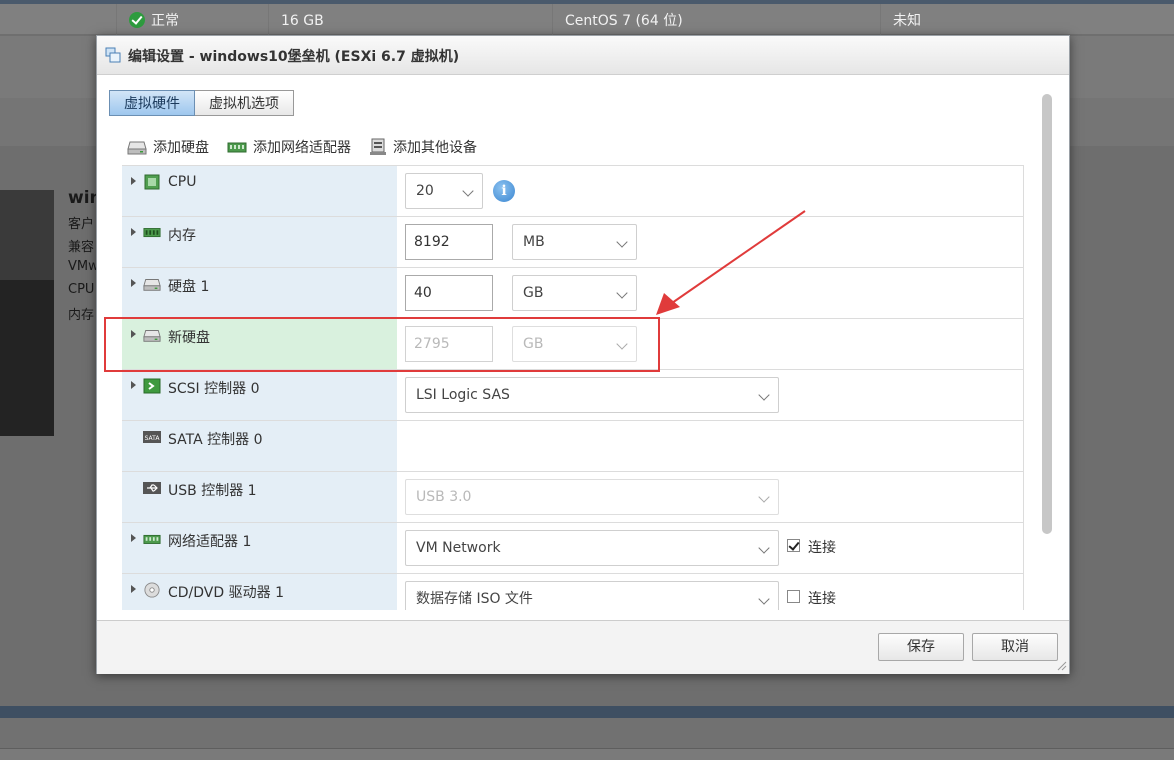  What do you see at coordinates (410, 21) in the screenshot?
I see `bg-memory-cell: 16 GB` at bounding box center [410, 21].